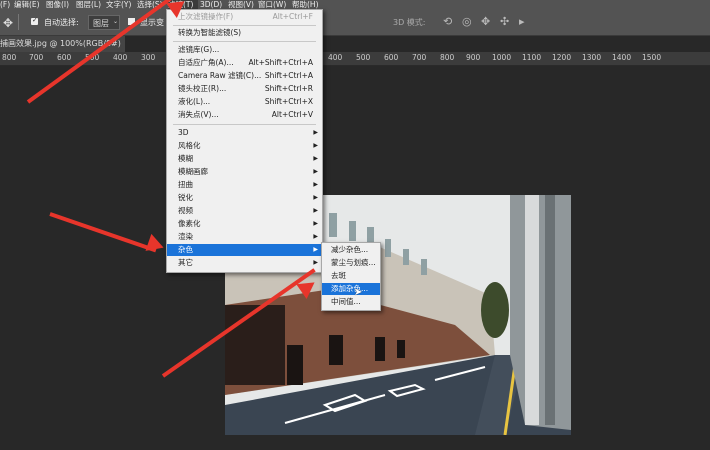  I want to click on menu-item-camera-raw: Camera Raw 滤镜(C)... Shift+Ctrl+A, so click(244, 76).